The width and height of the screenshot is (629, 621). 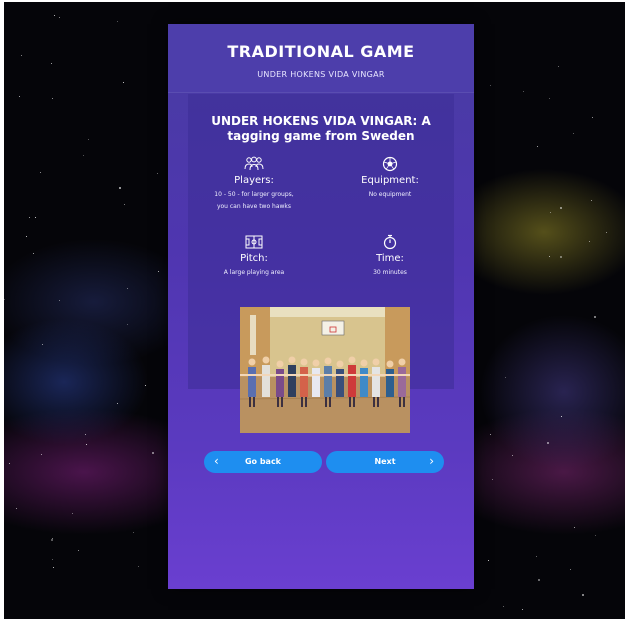 What do you see at coordinates (254, 194) in the screenshot?
I see `players-value-line1: 10 - 50 - for larger groups,` at bounding box center [254, 194].